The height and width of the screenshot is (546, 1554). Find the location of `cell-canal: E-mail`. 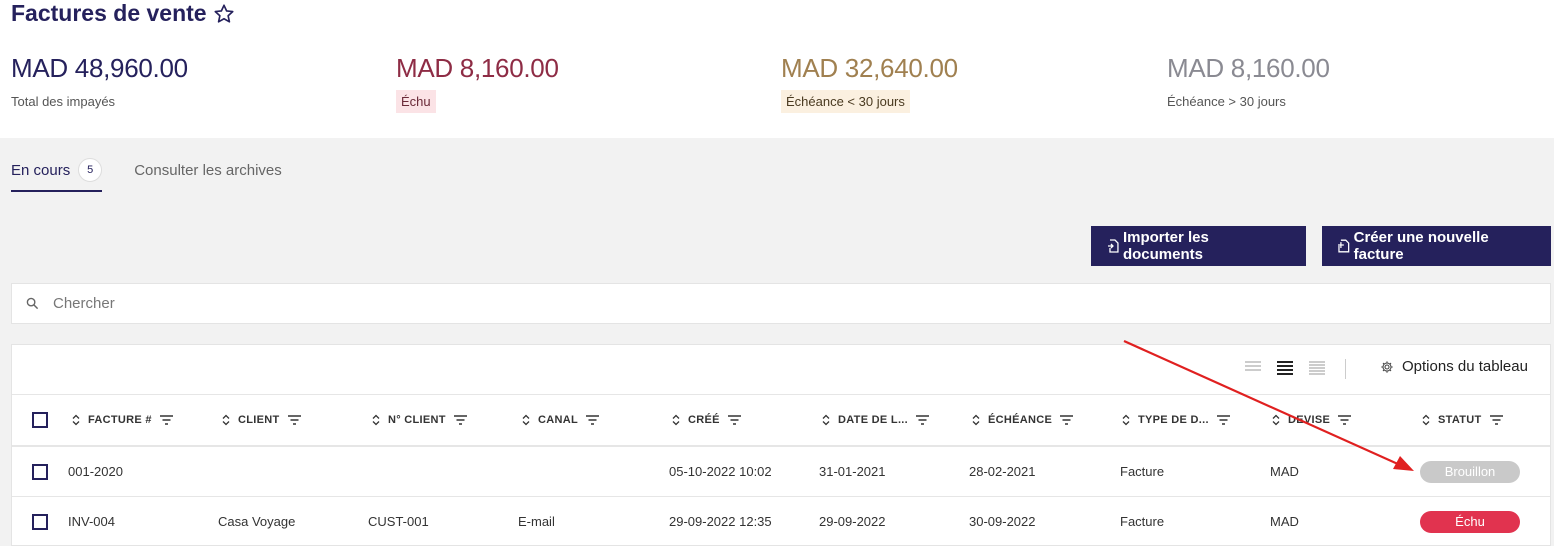

cell-canal: E-mail is located at coordinates (536, 521).